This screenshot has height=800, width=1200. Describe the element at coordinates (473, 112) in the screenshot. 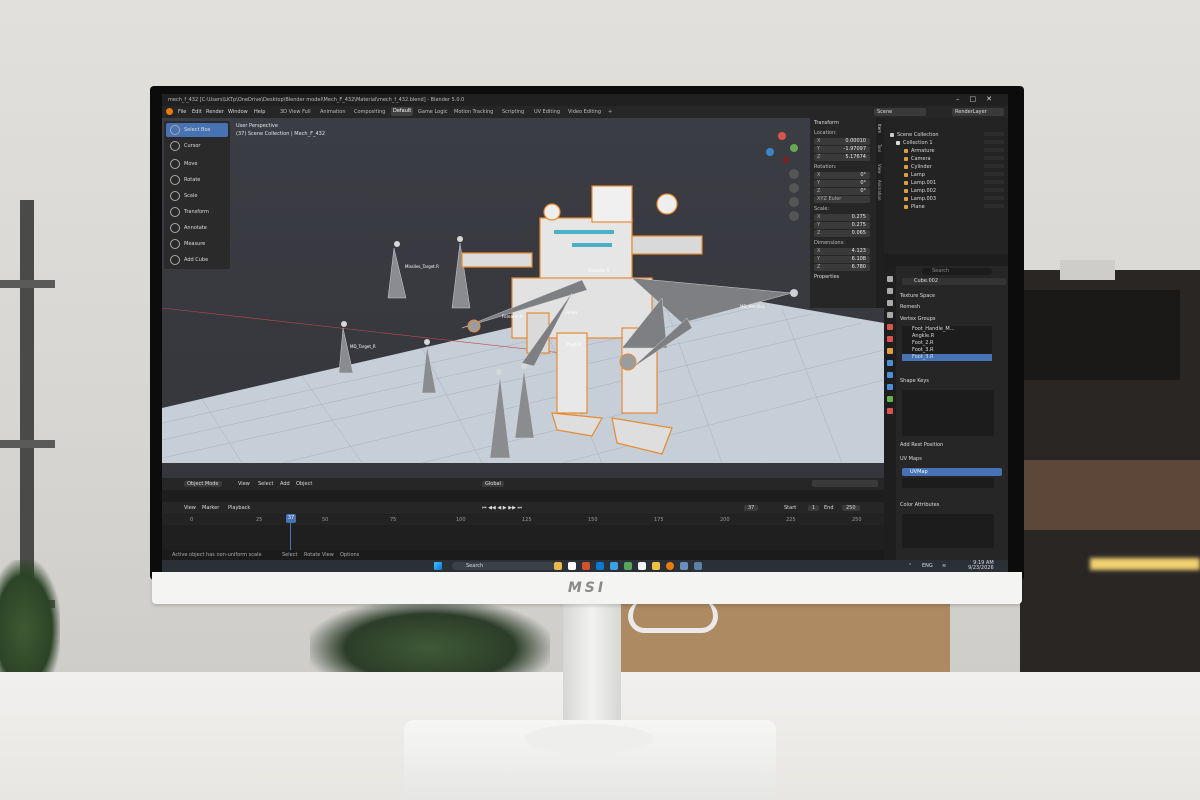

I see `tab-motion-tracking: Motion Tracking` at that location.